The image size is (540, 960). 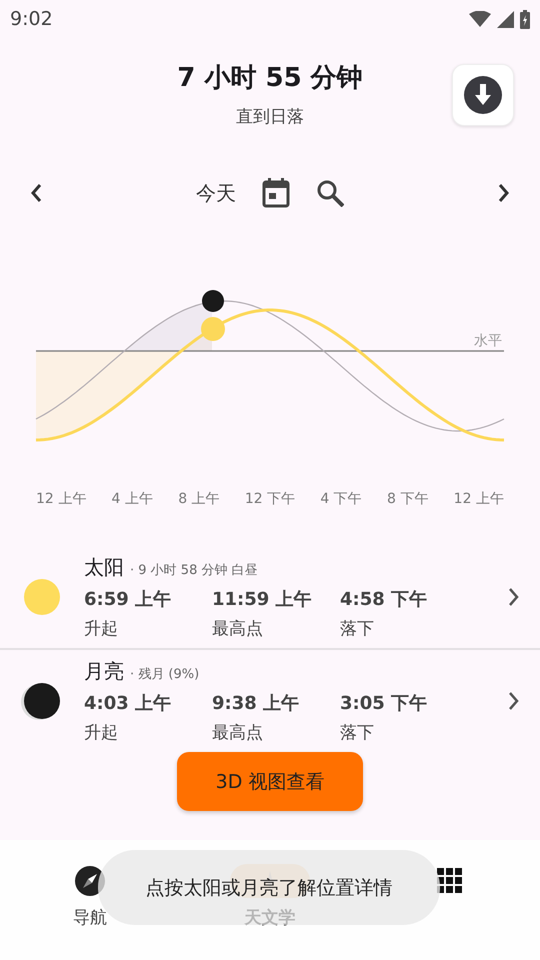 I want to click on event-time: 11:59 上午, so click(x=262, y=599).